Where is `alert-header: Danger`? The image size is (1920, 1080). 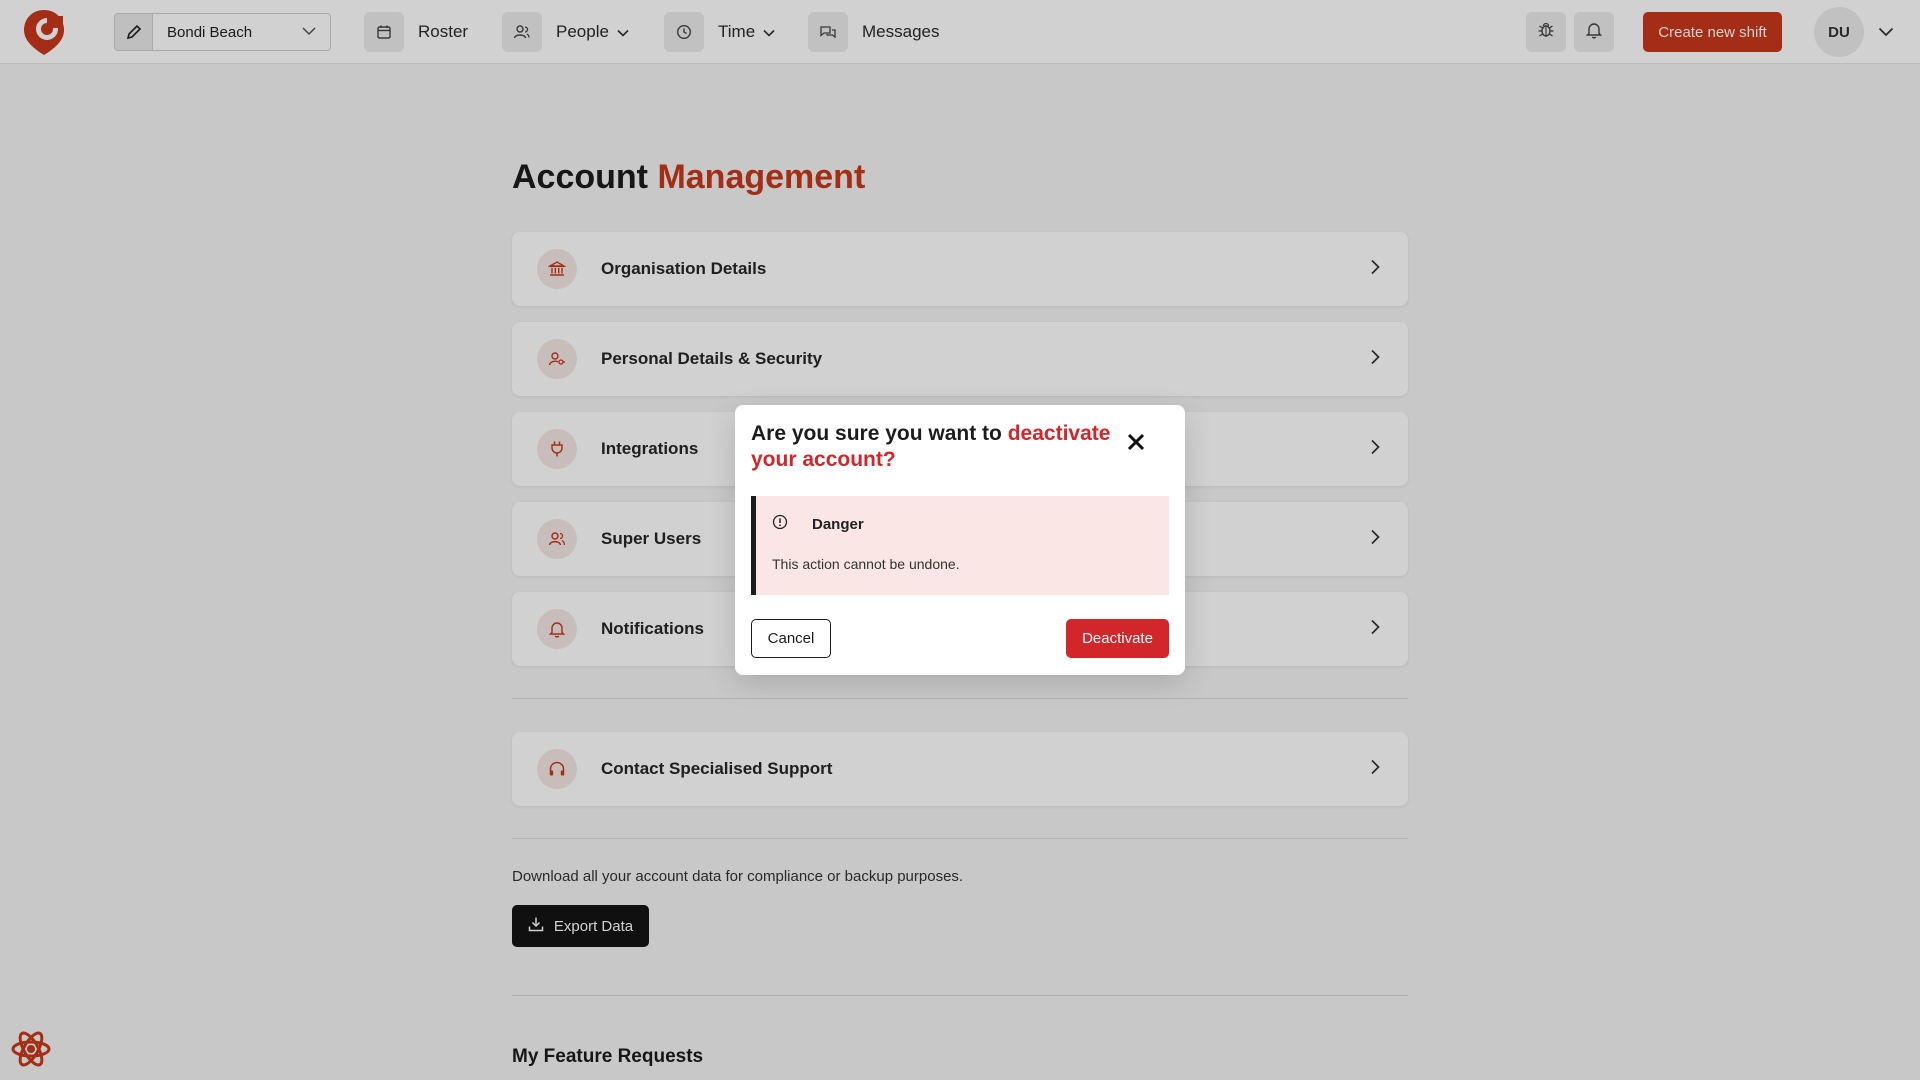
alert-header: Danger is located at coordinates (818, 524).